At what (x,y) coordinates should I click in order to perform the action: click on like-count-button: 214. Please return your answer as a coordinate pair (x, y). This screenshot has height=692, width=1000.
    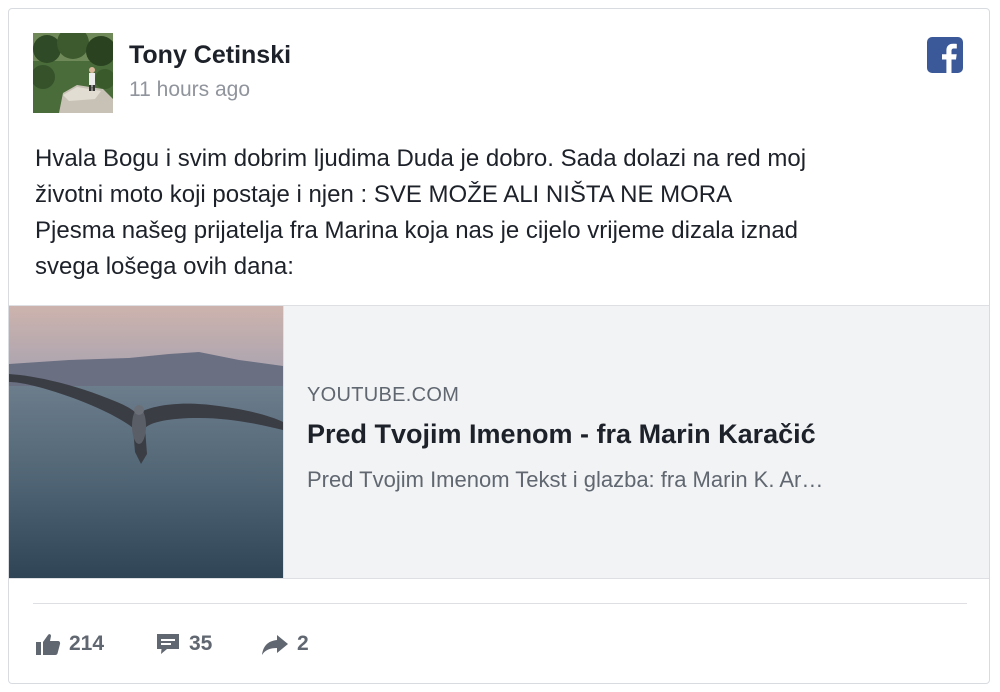
    Looking at the image, I should click on (69, 644).